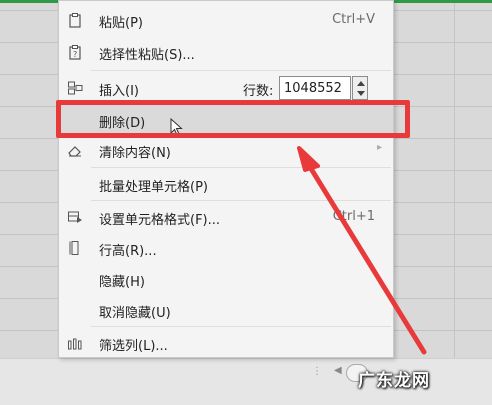 The width and height of the screenshot is (492, 405). What do you see at coordinates (75, 150) in the screenshot?
I see `clear-icon` at bounding box center [75, 150].